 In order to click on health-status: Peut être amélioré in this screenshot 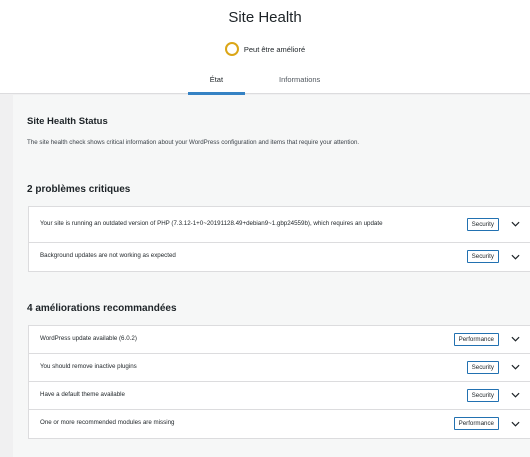, I will do `click(265, 49)`.